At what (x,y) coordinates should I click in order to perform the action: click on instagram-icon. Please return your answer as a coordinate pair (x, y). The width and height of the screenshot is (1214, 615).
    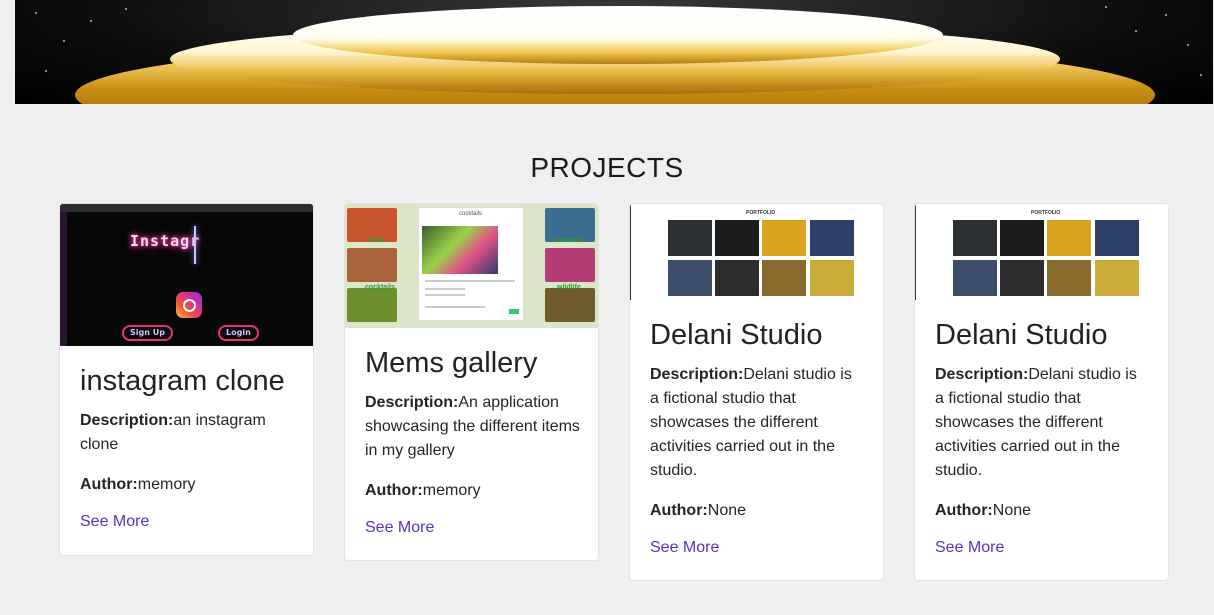
    Looking at the image, I should click on (189, 305).